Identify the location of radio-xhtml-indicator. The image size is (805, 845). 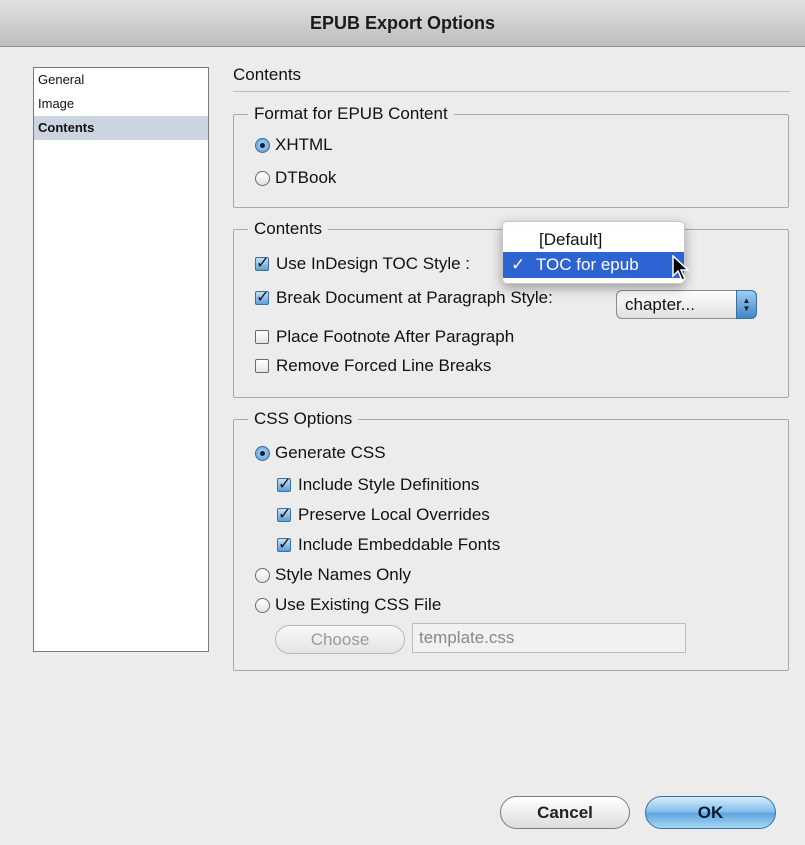
(262, 145).